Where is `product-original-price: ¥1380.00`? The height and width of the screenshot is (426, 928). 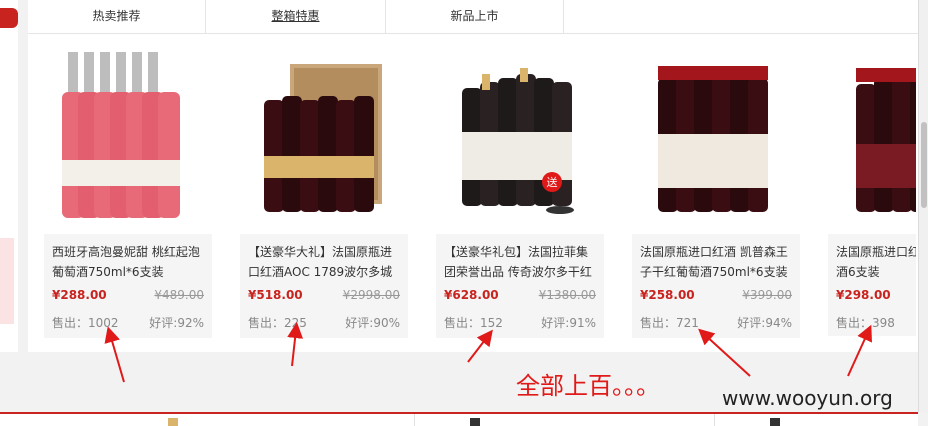
product-original-price: ¥1380.00 is located at coordinates (567, 295).